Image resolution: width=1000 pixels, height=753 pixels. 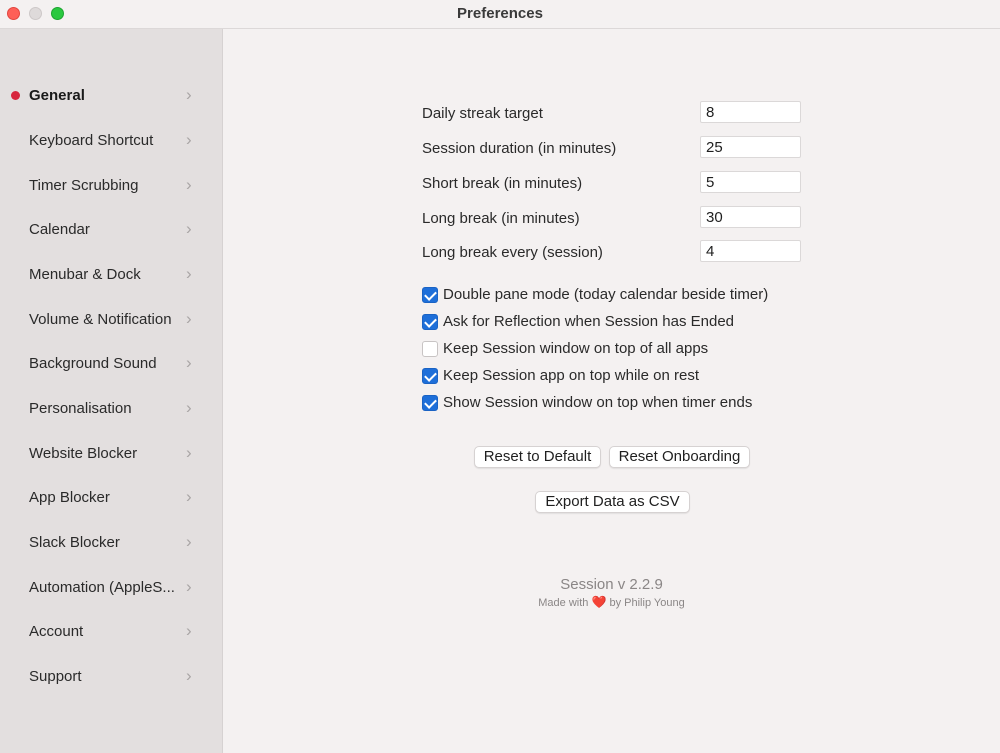 I want to click on sidebar-item-background-sound: Background Sound ›, so click(x=111, y=364).